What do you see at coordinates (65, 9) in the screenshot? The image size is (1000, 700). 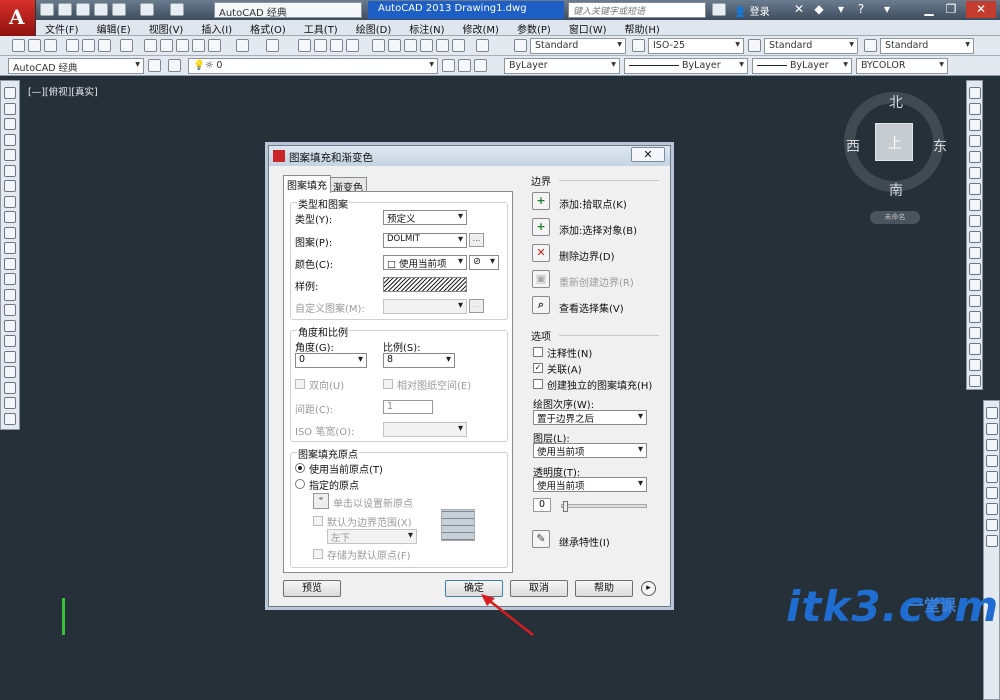 I see `open-icon` at bounding box center [65, 9].